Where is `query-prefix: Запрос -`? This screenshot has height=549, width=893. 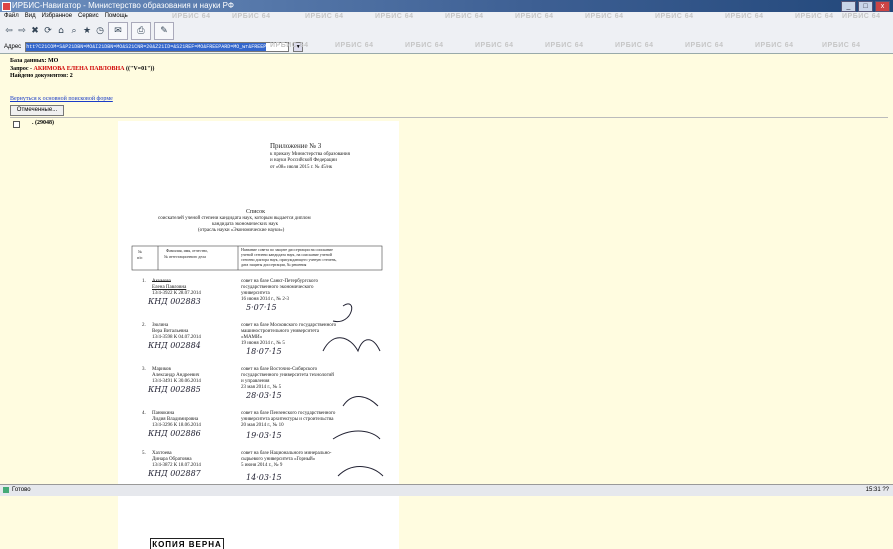
query-prefix: Запрос - is located at coordinates (22, 68).